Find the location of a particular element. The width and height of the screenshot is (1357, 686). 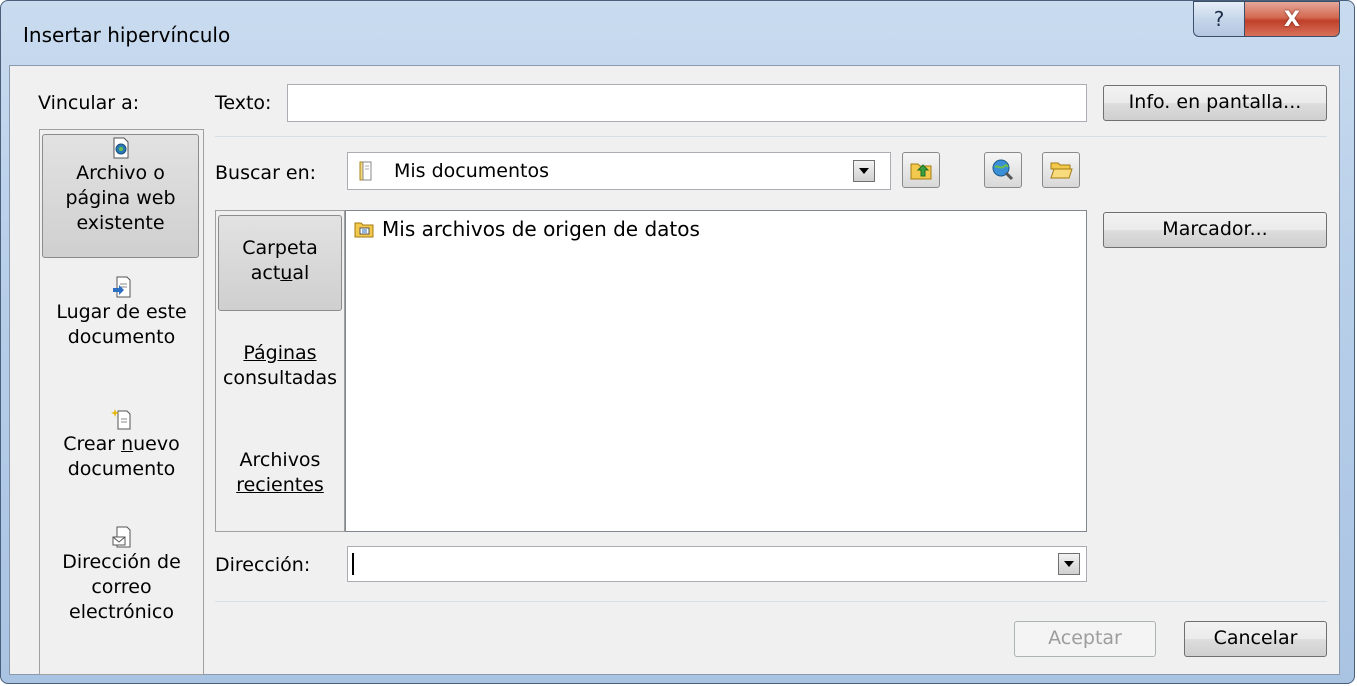

link-new-line1: Crear nuevo is located at coordinates (121, 444).